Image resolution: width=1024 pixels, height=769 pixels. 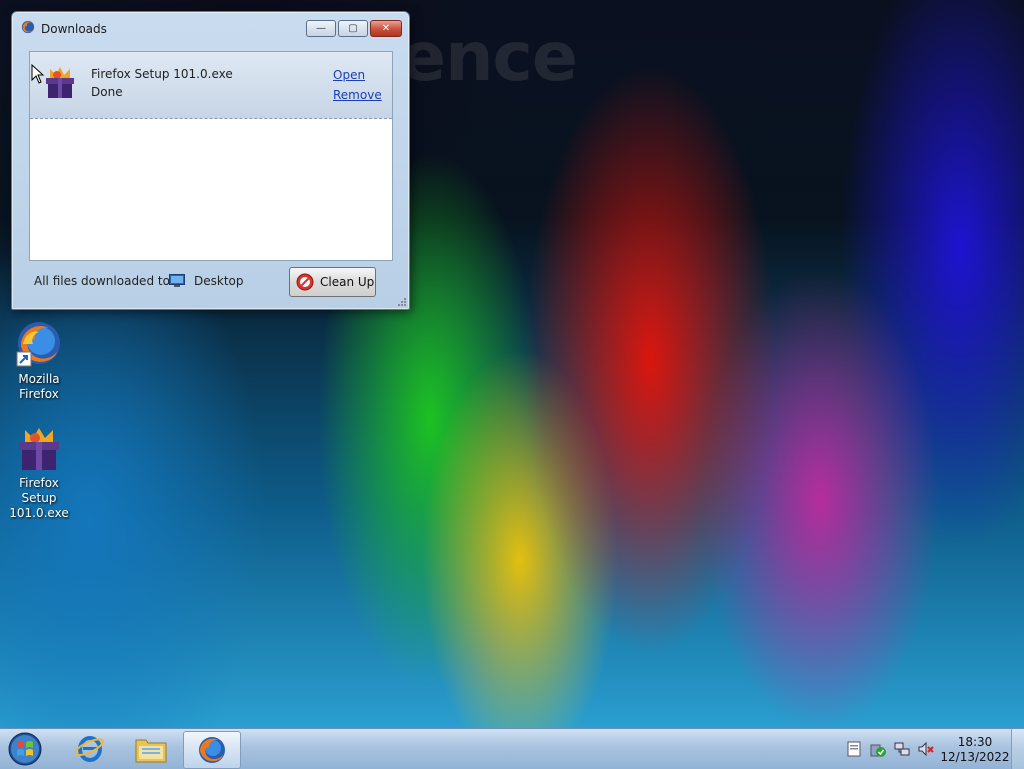 What do you see at coordinates (162, 74) in the screenshot?
I see `download-filename: Firefox Setup 101.0.exe` at bounding box center [162, 74].